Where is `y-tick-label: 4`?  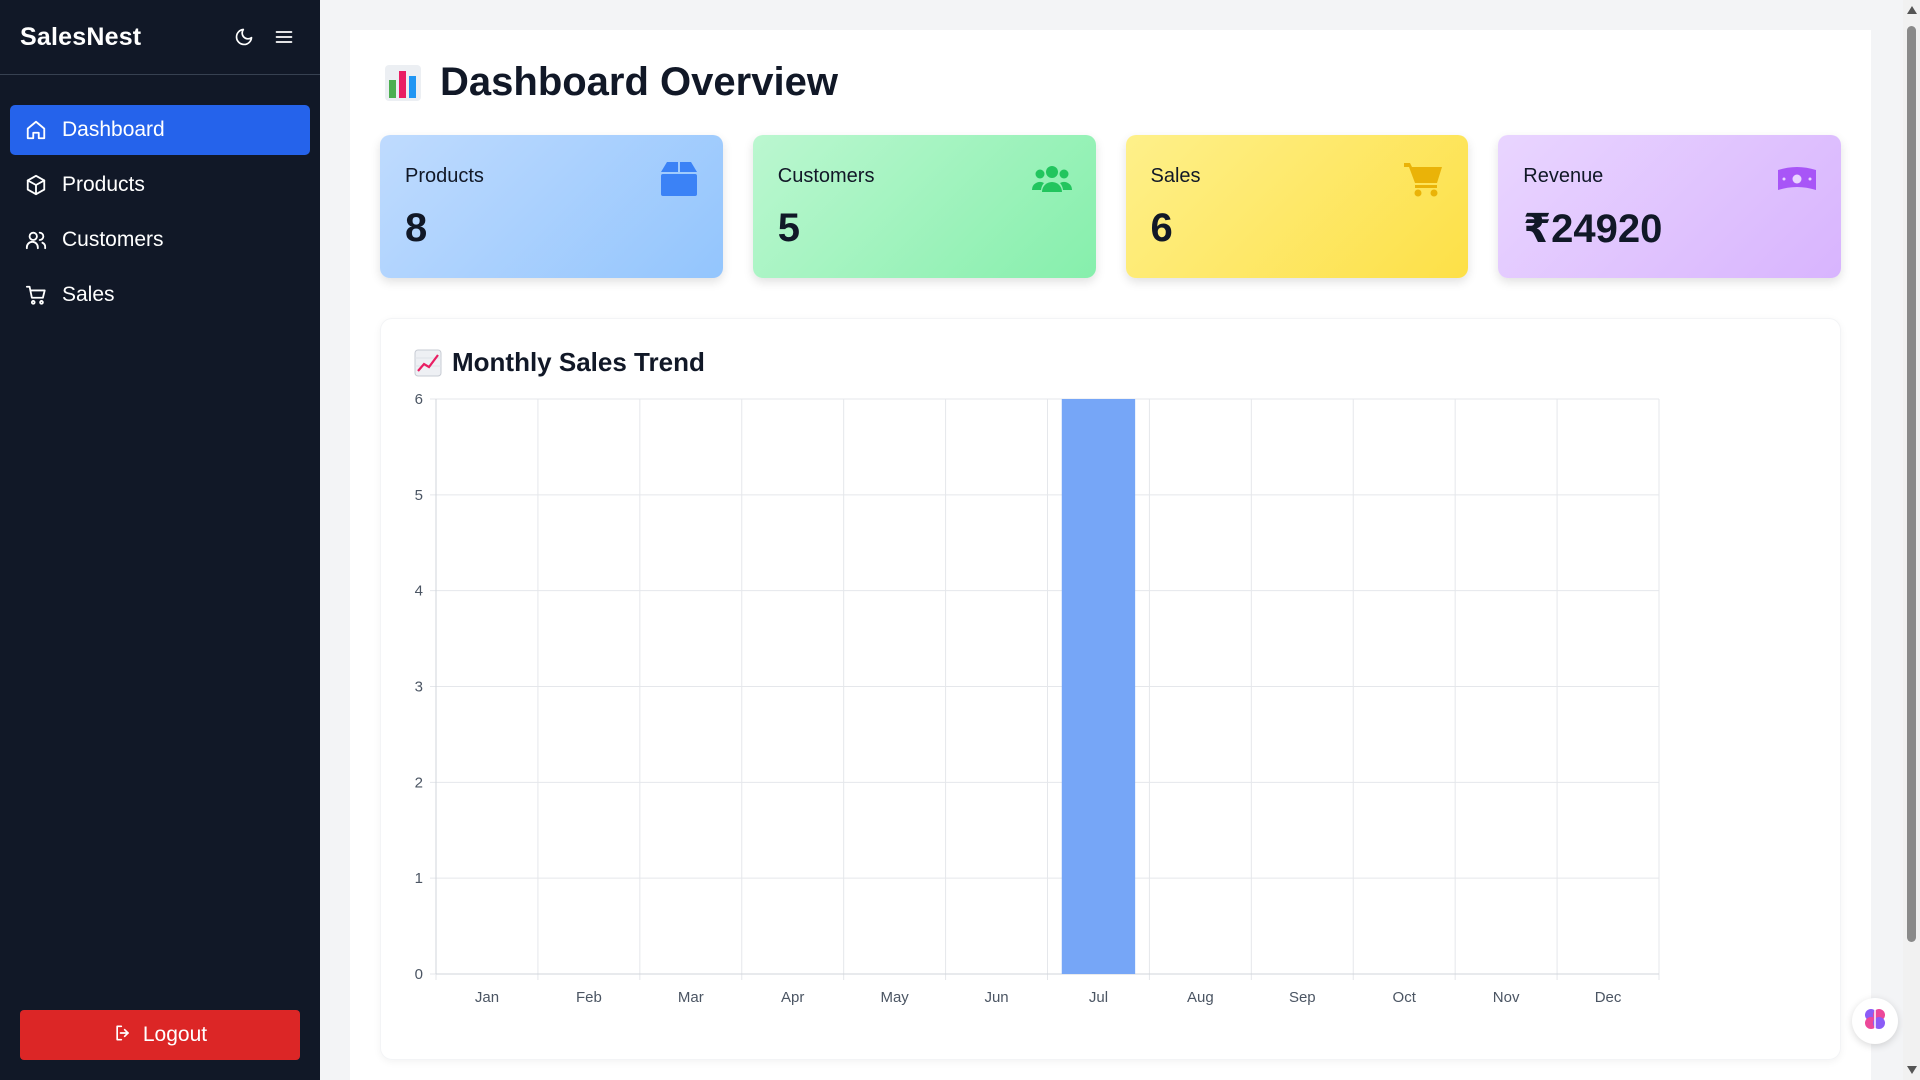
y-tick-label: 4 is located at coordinates (419, 591).